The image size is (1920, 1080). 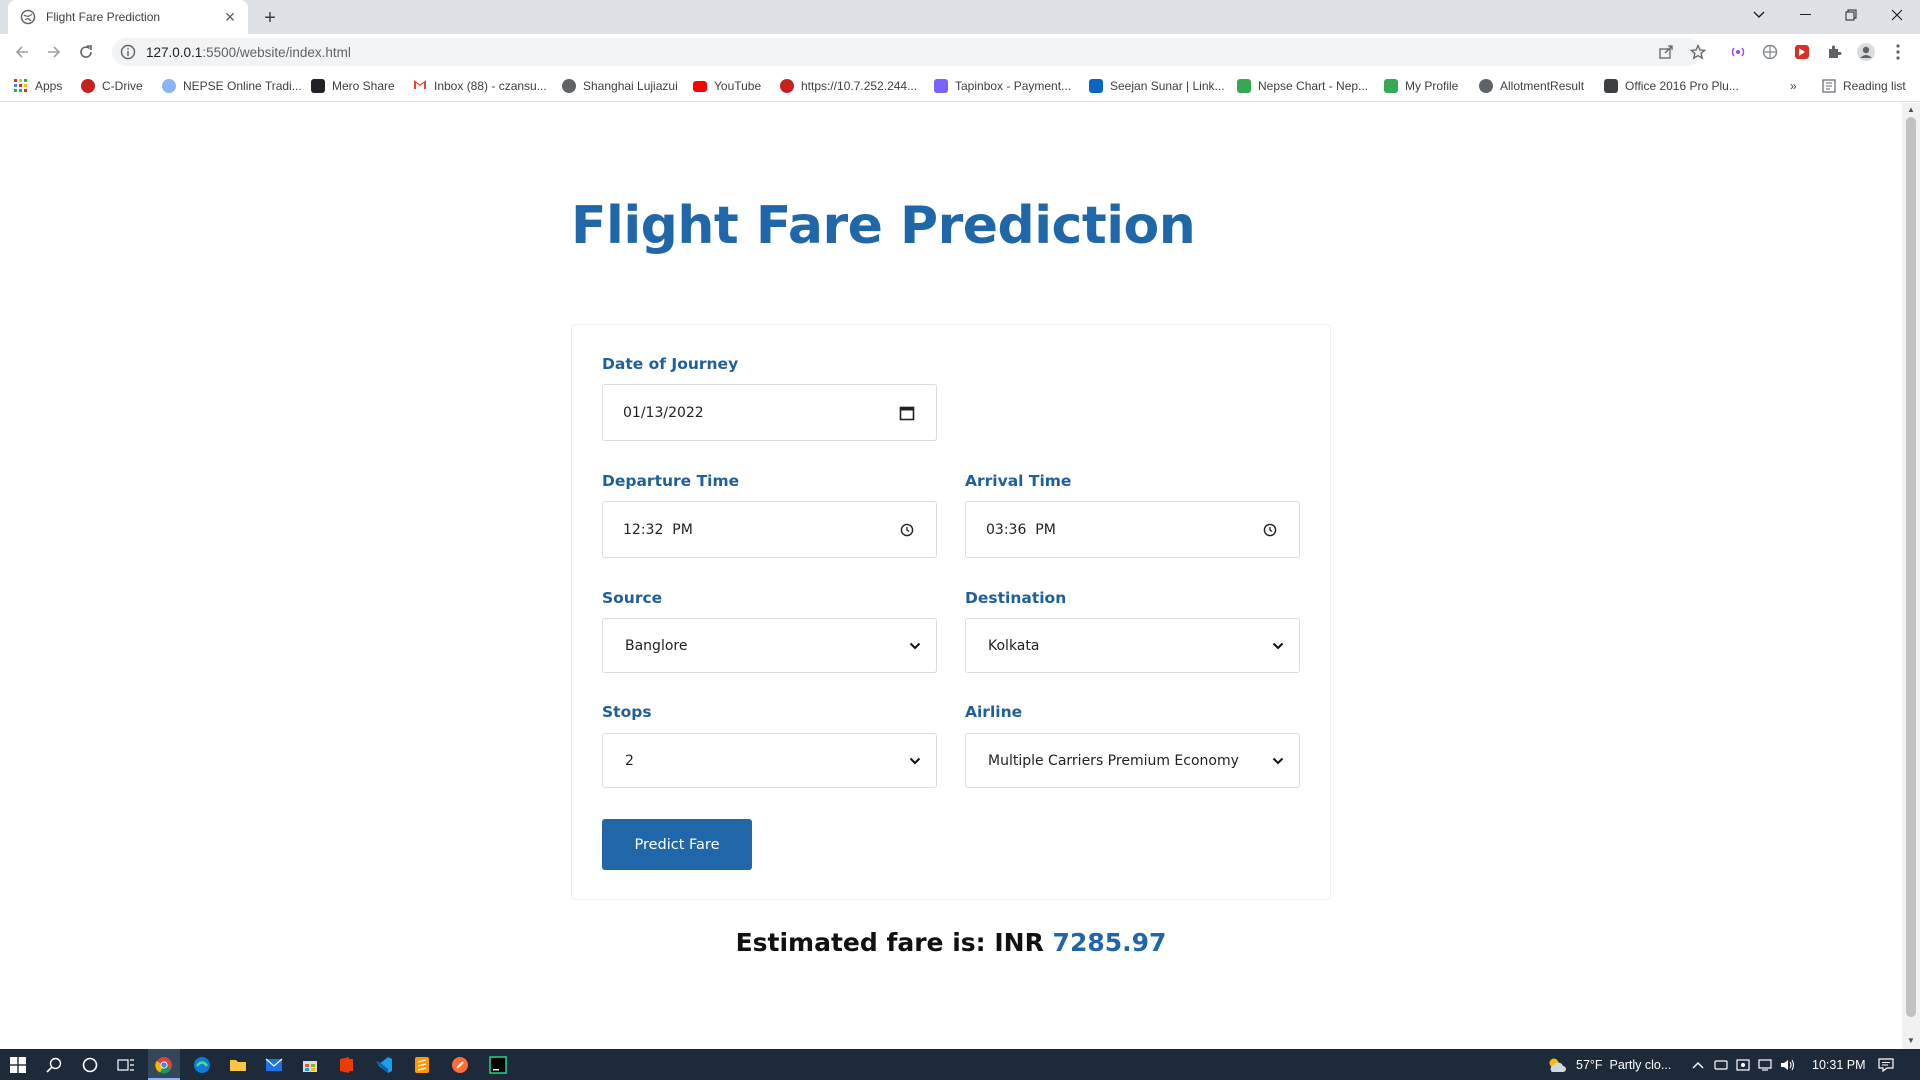 I want to click on reload-icon, so click(x=86, y=52).